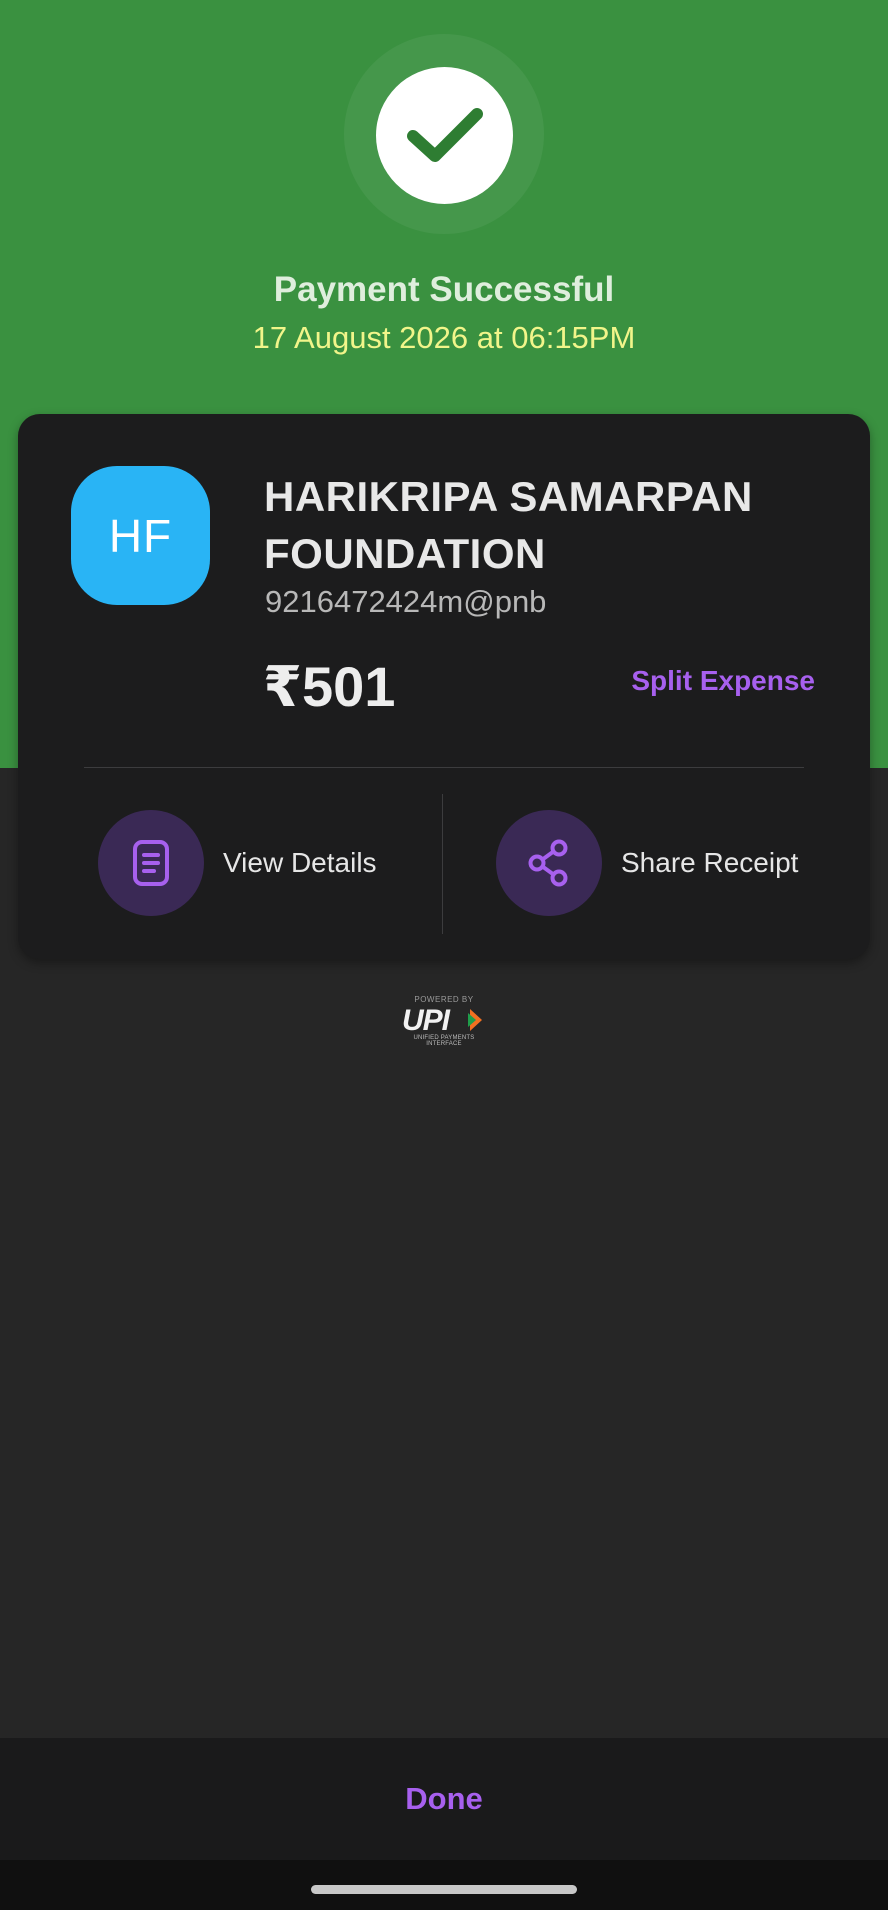  I want to click on check-icon, so click(444, 135).